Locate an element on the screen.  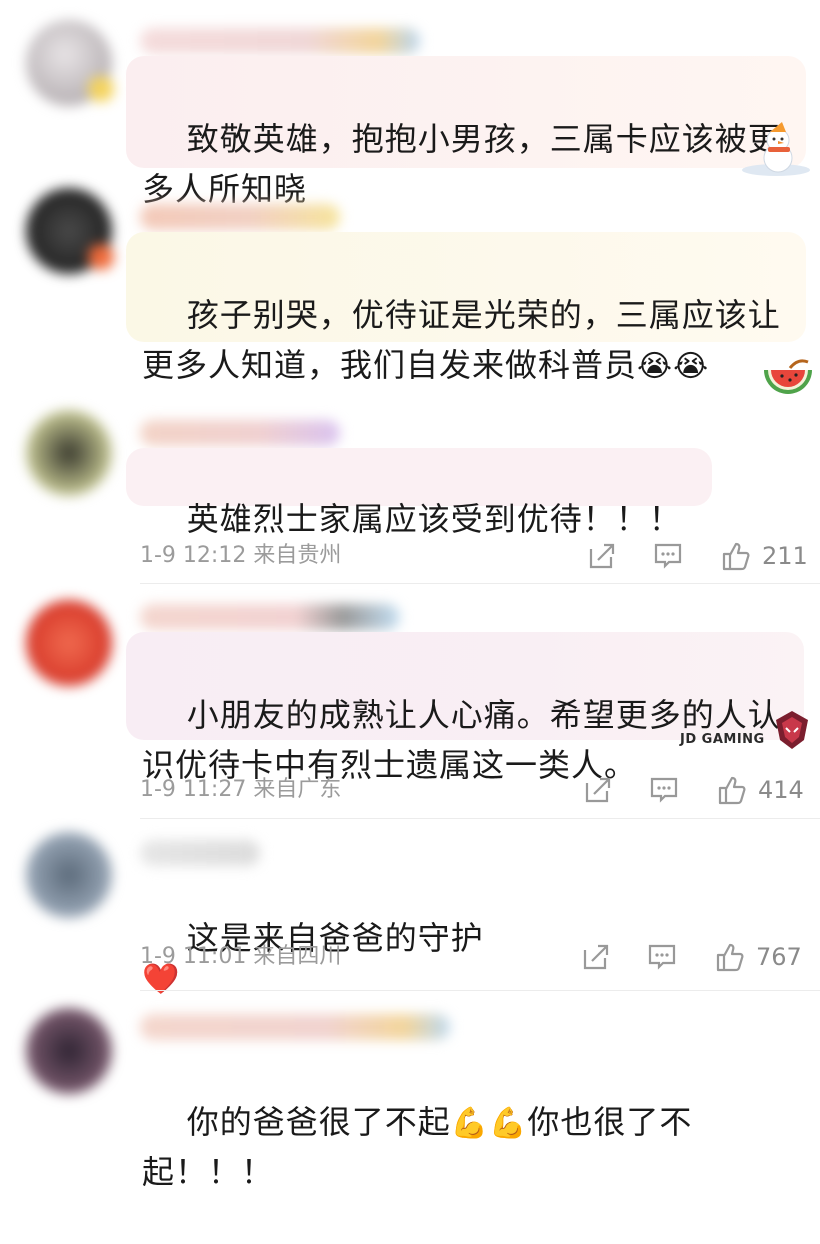
watermelon-sticker is located at coordinates (788, 378).